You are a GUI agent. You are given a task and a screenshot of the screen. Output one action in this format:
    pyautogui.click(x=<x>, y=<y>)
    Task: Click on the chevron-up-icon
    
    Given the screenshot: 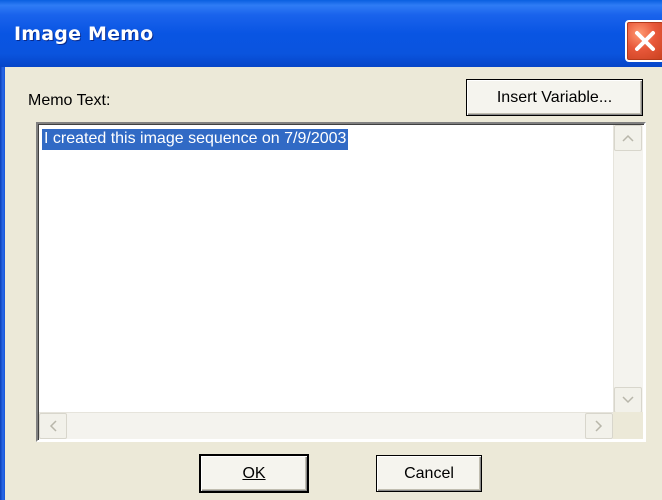 What is the action you would take?
    pyautogui.click(x=628, y=138)
    